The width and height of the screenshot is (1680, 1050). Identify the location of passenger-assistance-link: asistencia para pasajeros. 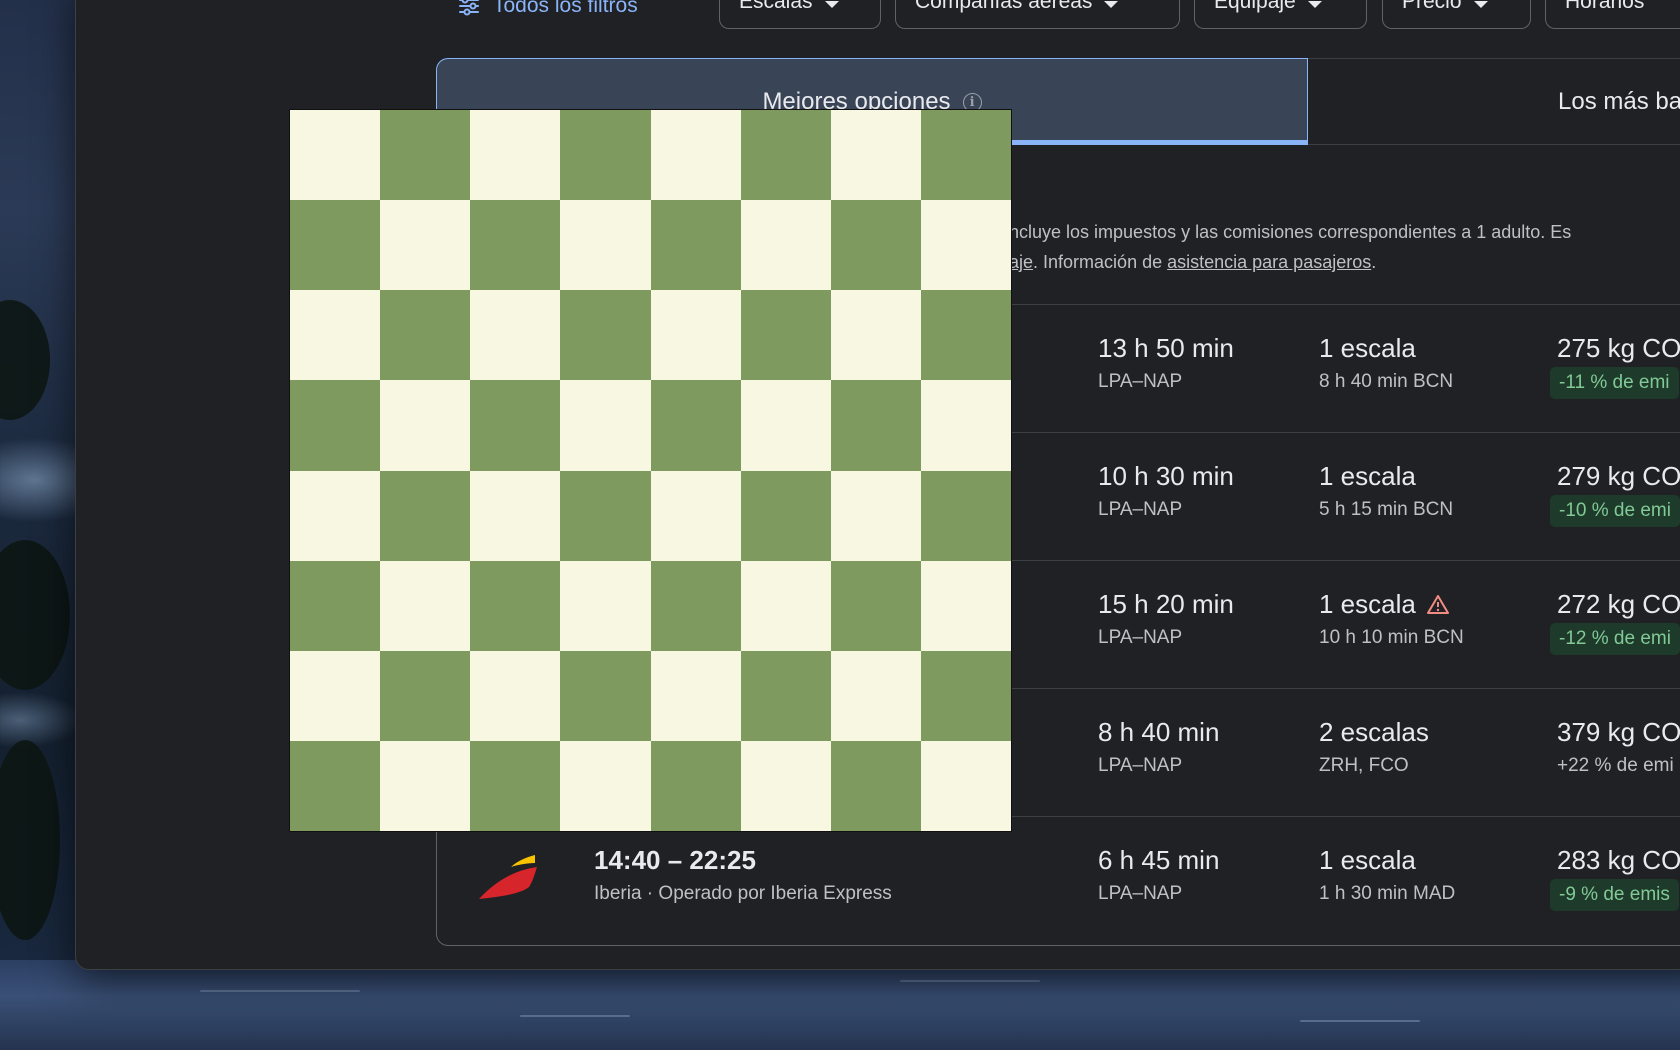
(1269, 262).